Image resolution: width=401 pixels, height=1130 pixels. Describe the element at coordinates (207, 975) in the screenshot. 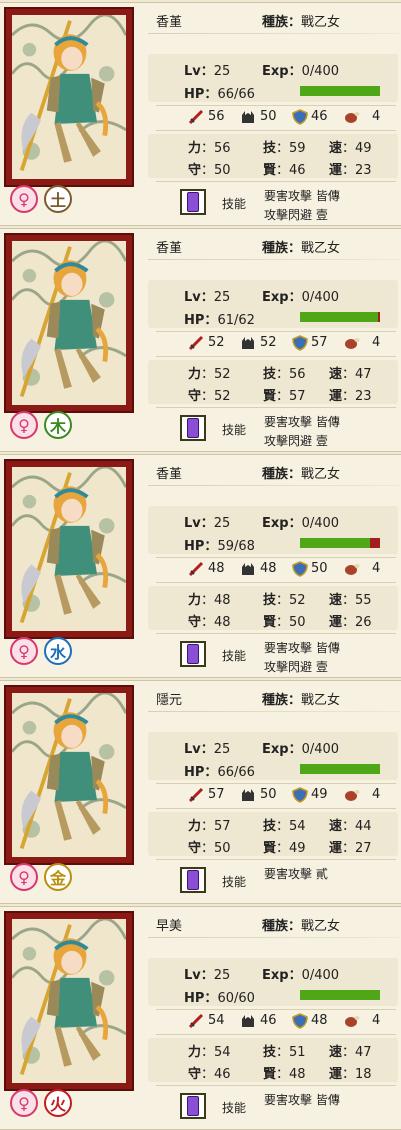

I see `lv-field: Lv：25` at that location.